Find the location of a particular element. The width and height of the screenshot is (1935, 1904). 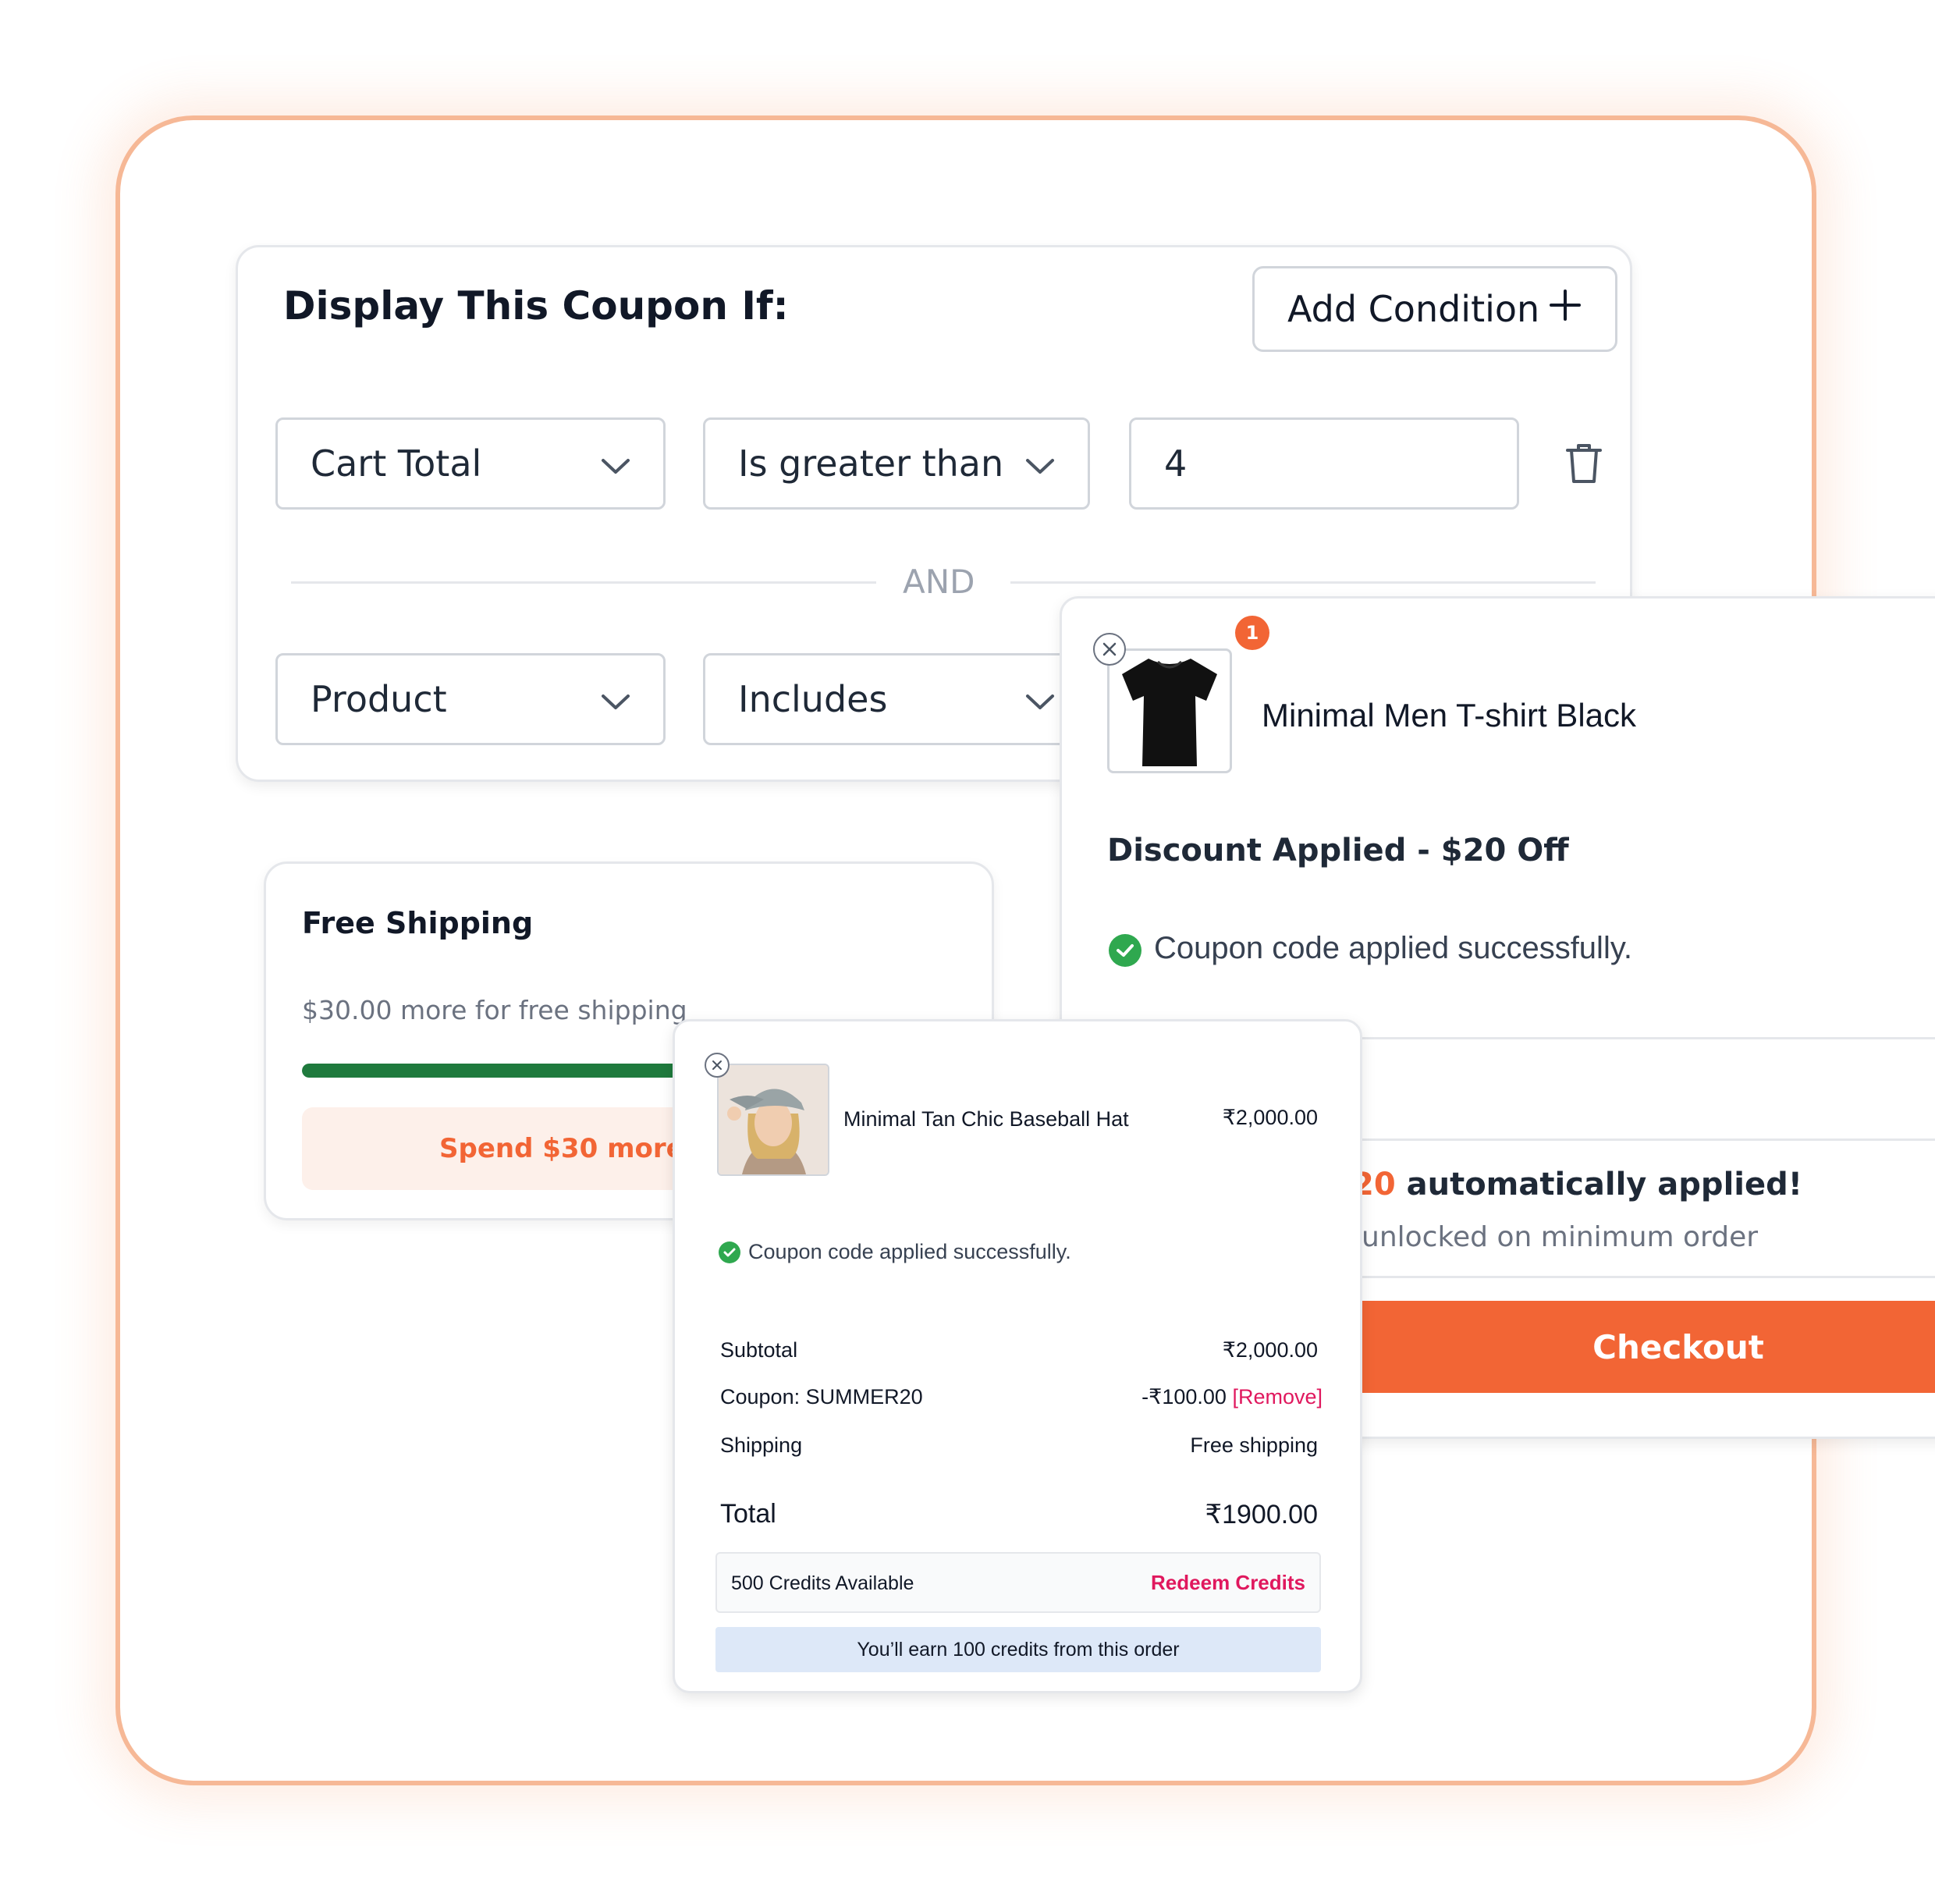

value-input-text: 4 is located at coordinates (1176, 463).